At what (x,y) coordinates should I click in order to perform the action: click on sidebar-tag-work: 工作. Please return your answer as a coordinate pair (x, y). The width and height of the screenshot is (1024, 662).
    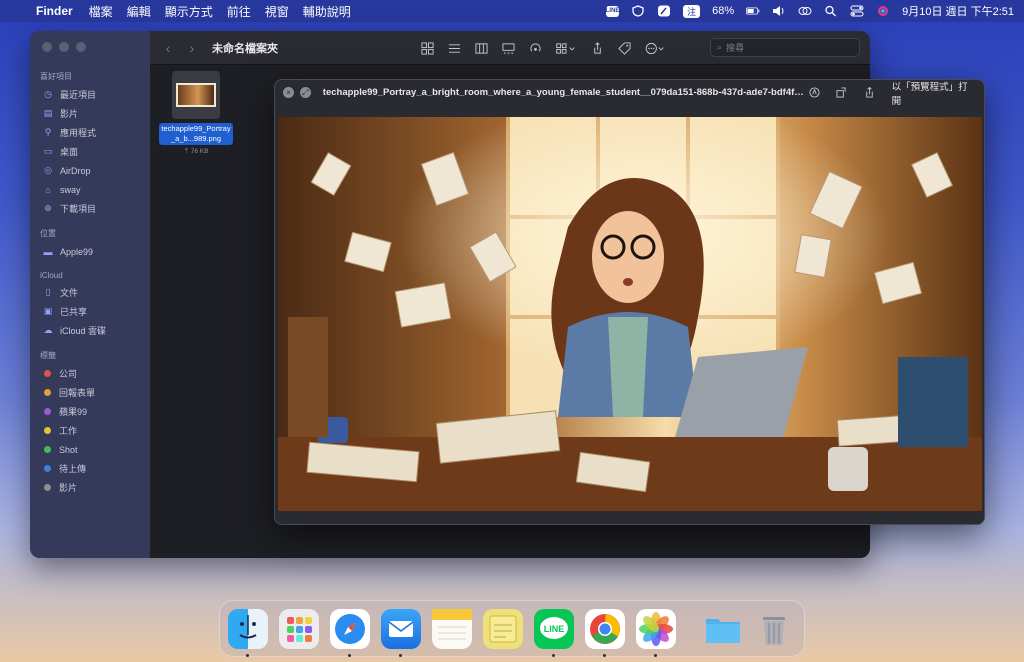
    Looking at the image, I should click on (90, 430).